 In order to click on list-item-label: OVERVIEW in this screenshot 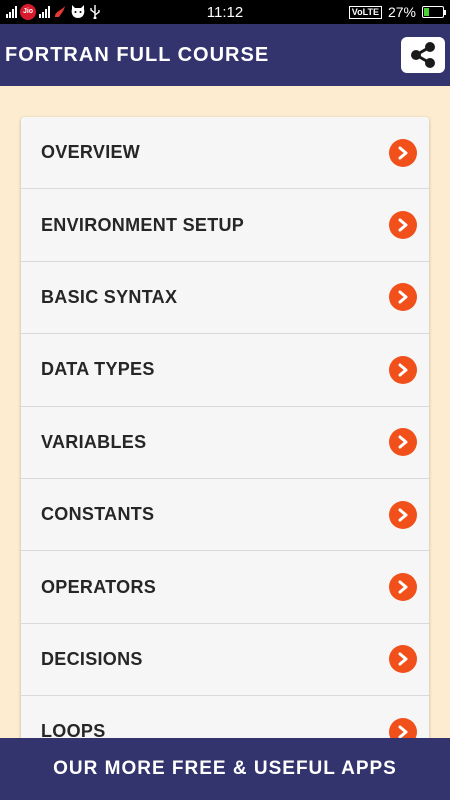, I will do `click(91, 152)`.